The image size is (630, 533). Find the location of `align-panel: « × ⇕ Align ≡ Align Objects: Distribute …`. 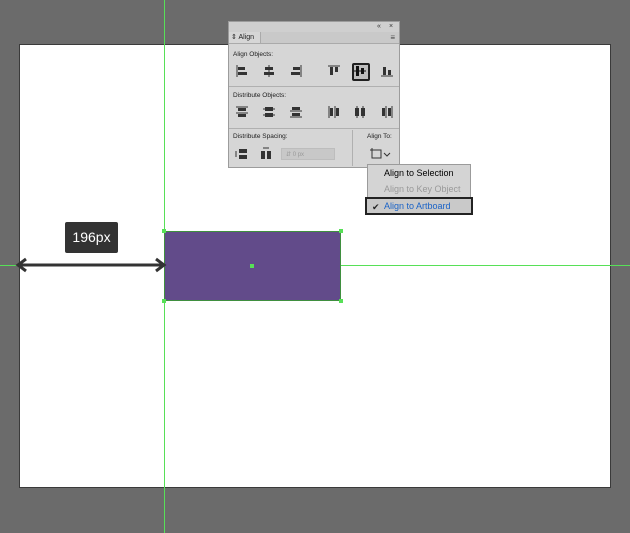

align-panel: « × ⇕ Align ≡ Align Objects: Distribute … is located at coordinates (314, 94).